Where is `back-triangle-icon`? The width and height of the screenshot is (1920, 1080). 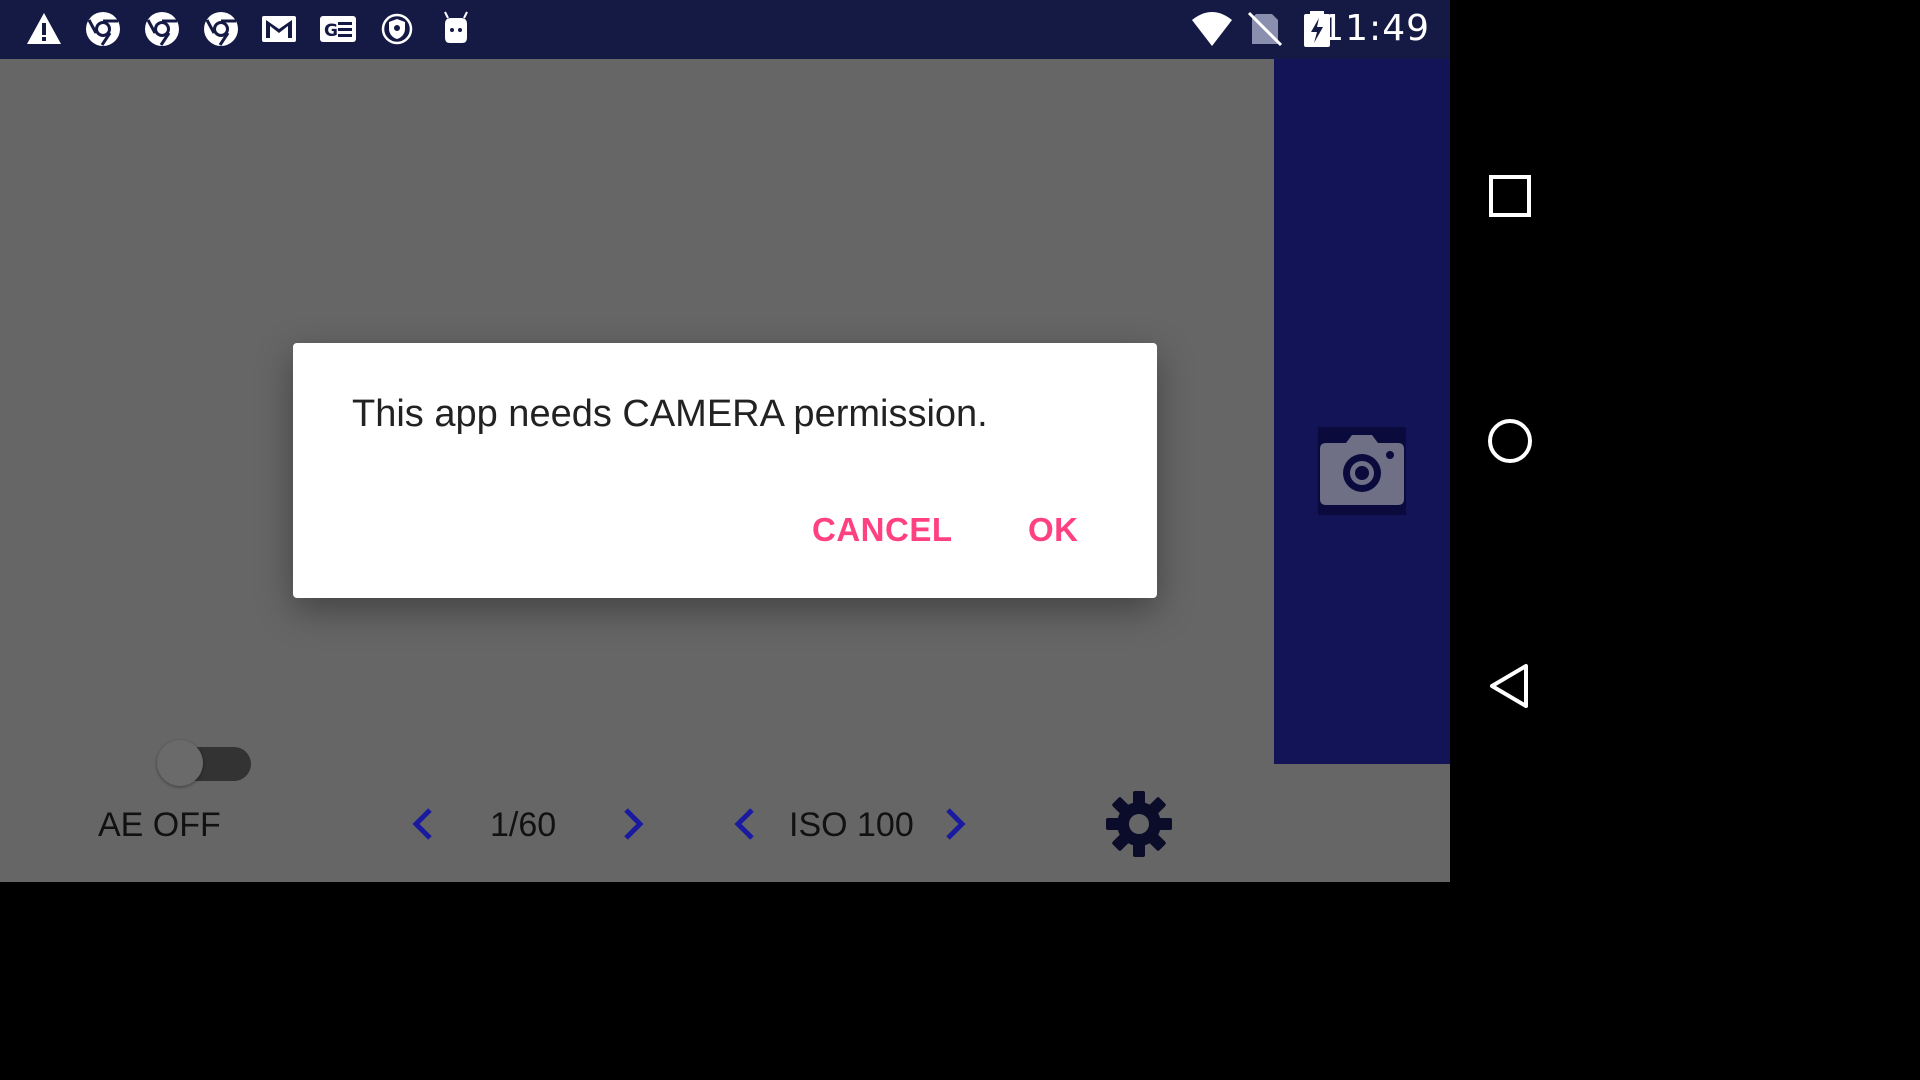
back-triangle-icon is located at coordinates (1510, 686).